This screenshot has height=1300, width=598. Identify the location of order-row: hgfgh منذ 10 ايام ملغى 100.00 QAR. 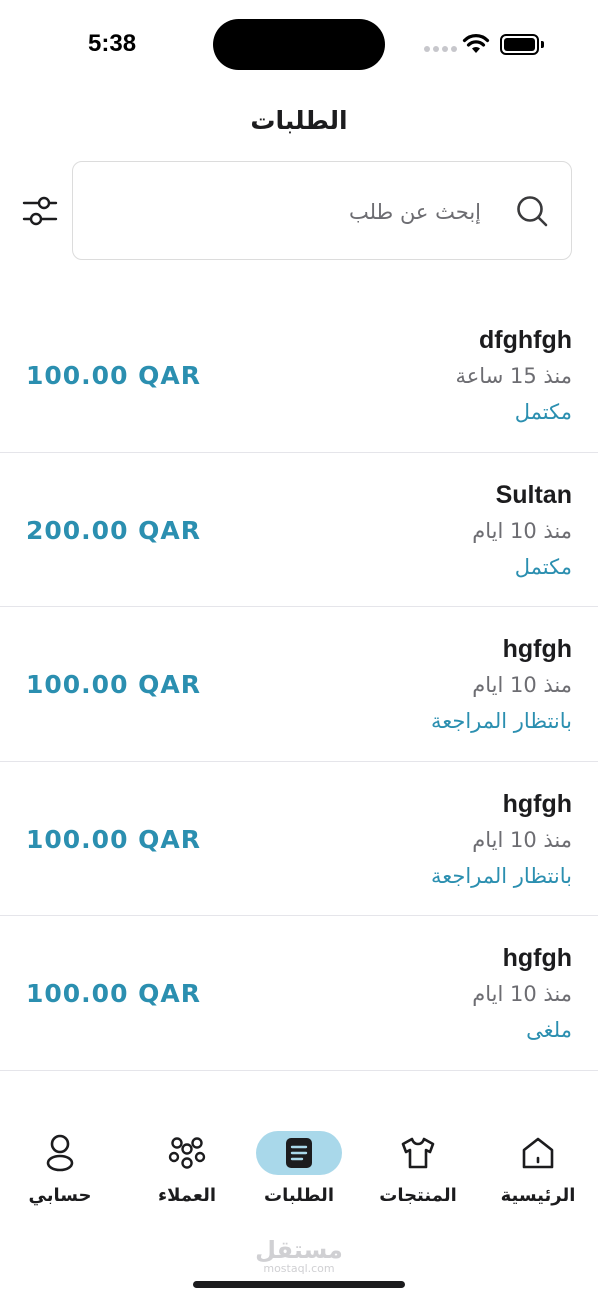
(299, 993).